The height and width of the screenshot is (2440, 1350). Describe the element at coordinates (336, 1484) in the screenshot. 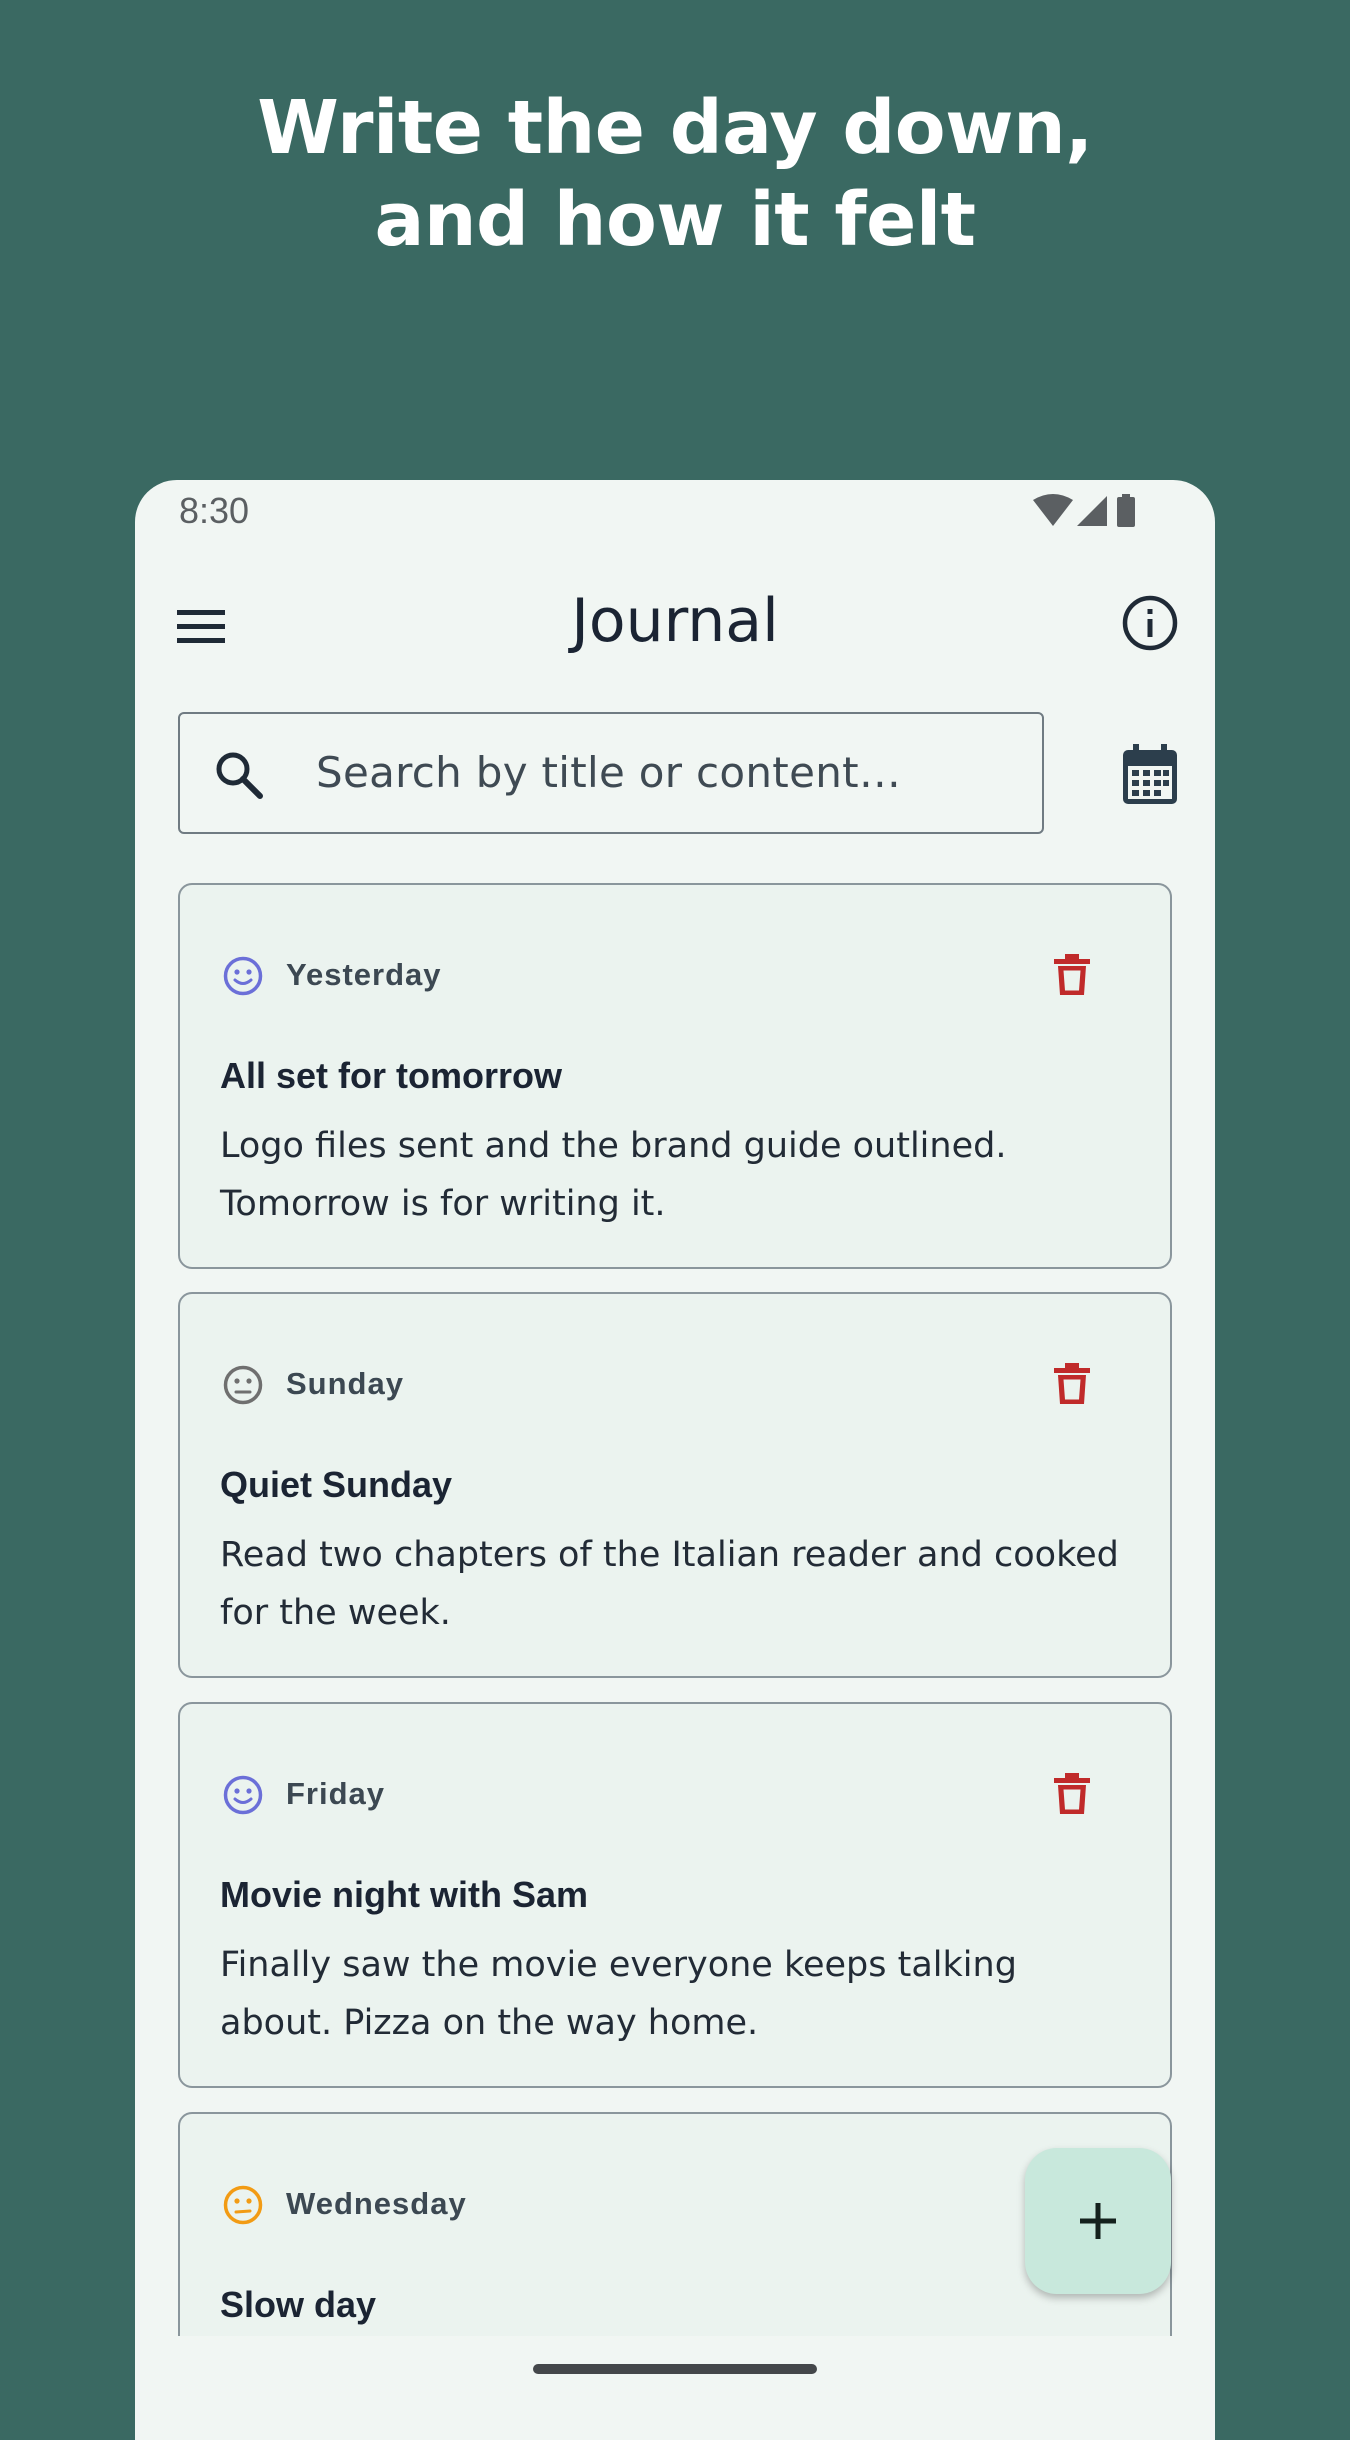

I see `entry-title: Quiet Sunday` at that location.